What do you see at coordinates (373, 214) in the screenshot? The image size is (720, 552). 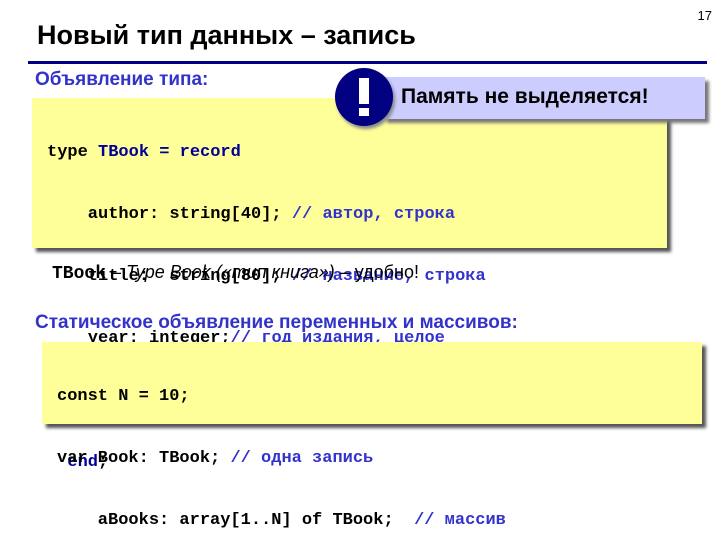 I see `code-comment: // автор, строка` at bounding box center [373, 214].